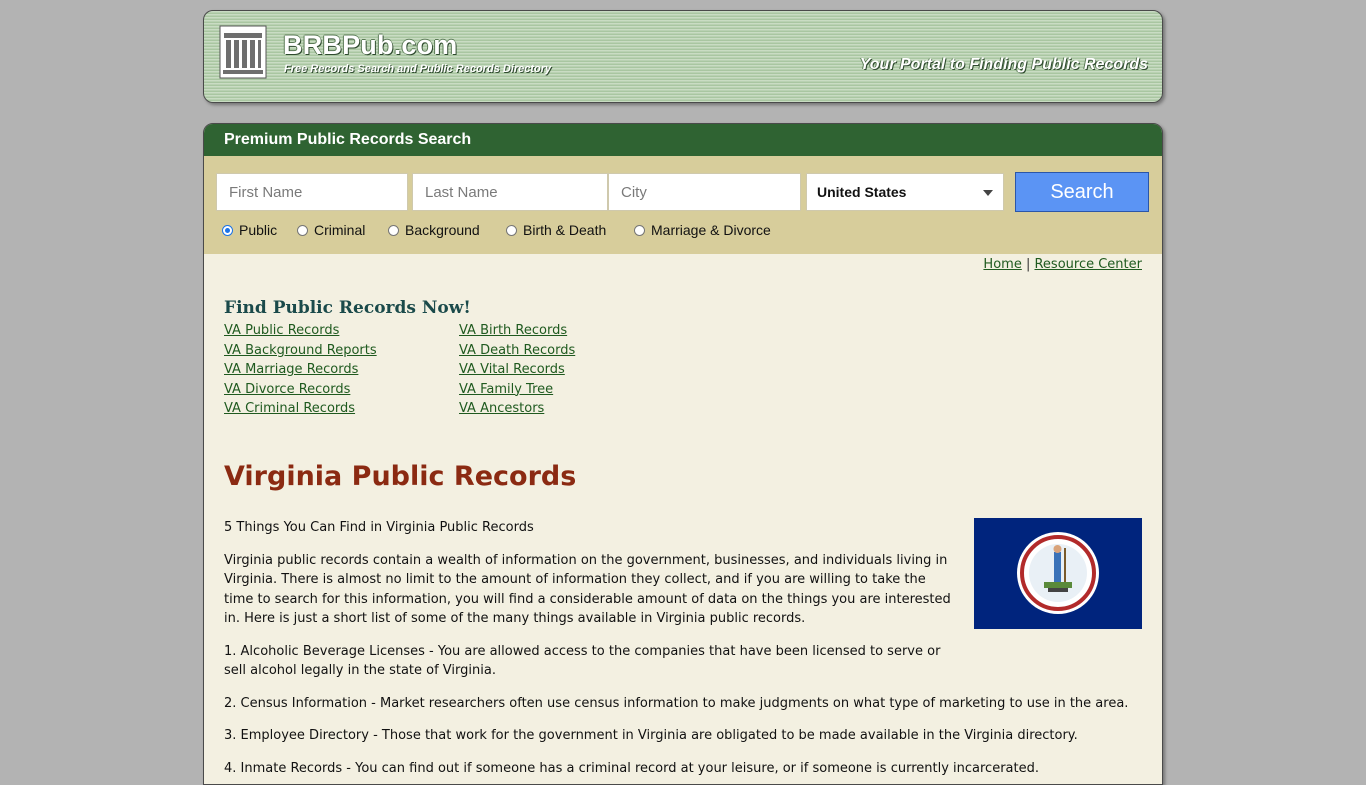  What do you see at coordinates (513, 330) in the screenshot?
I see `link-va-birth-records: VA Birth Records` at bounding box center [513, 330].